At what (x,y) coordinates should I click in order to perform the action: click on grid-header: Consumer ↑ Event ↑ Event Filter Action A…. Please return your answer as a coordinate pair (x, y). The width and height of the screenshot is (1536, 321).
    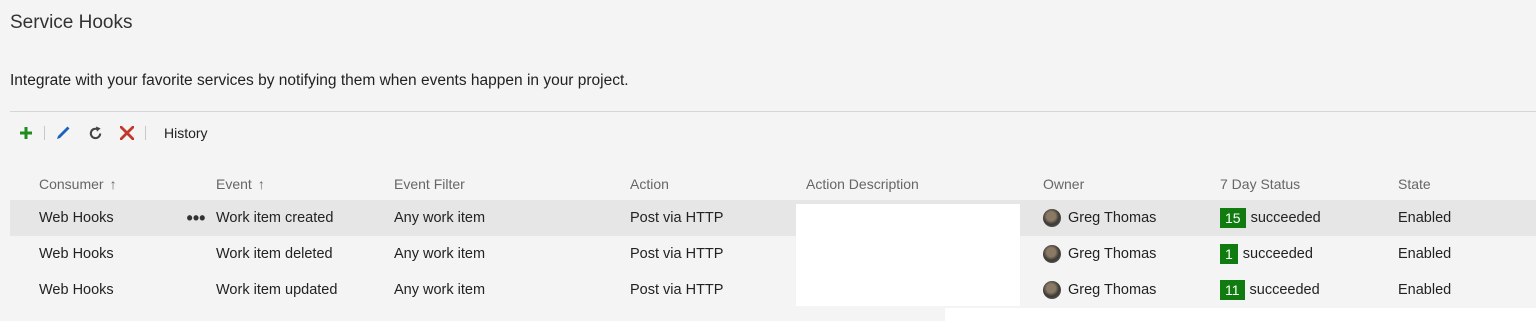
    Looking at the image, I should click on (773, 184).